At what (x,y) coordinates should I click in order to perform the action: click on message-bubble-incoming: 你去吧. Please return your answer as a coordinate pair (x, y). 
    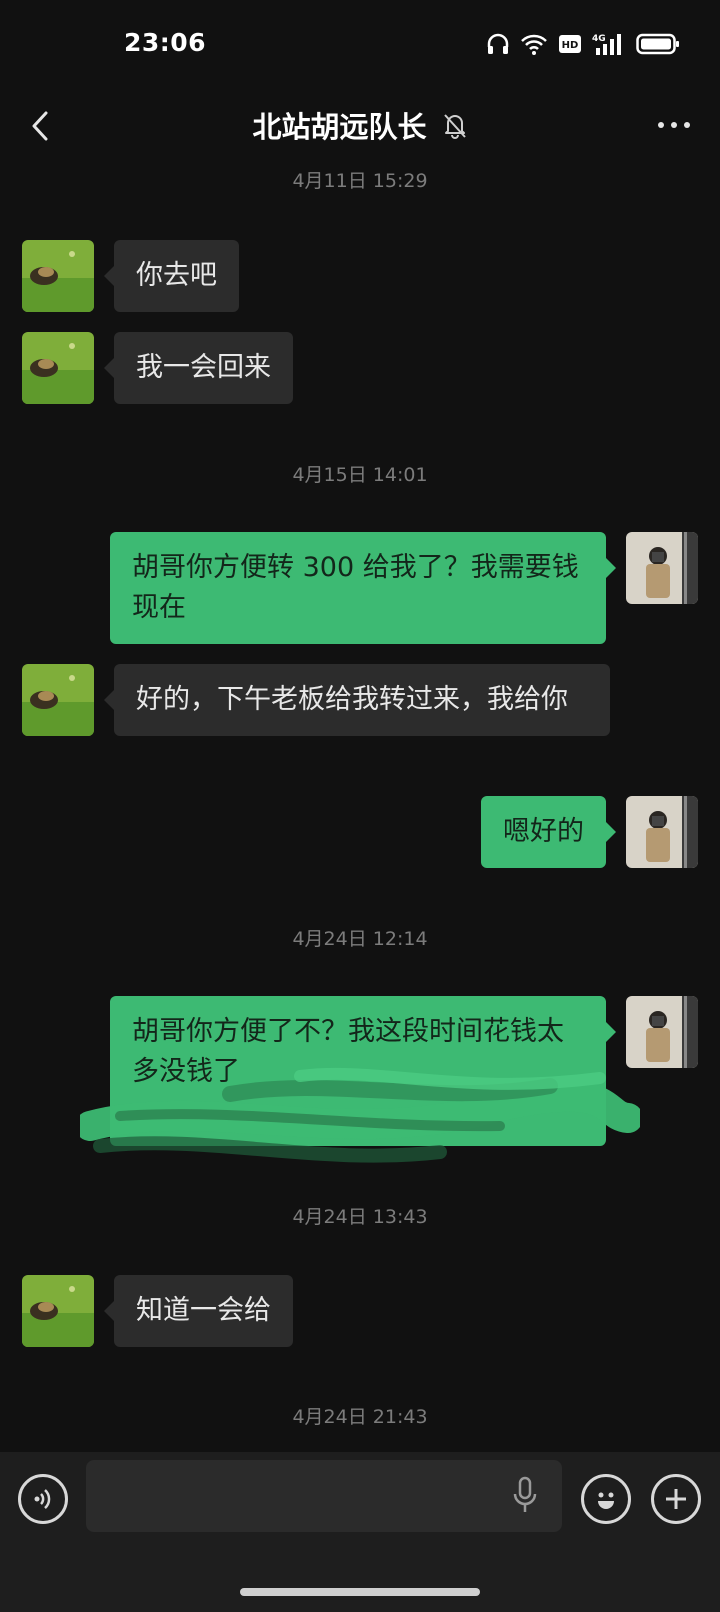
    Looking at the image, I should click on (171, 276).